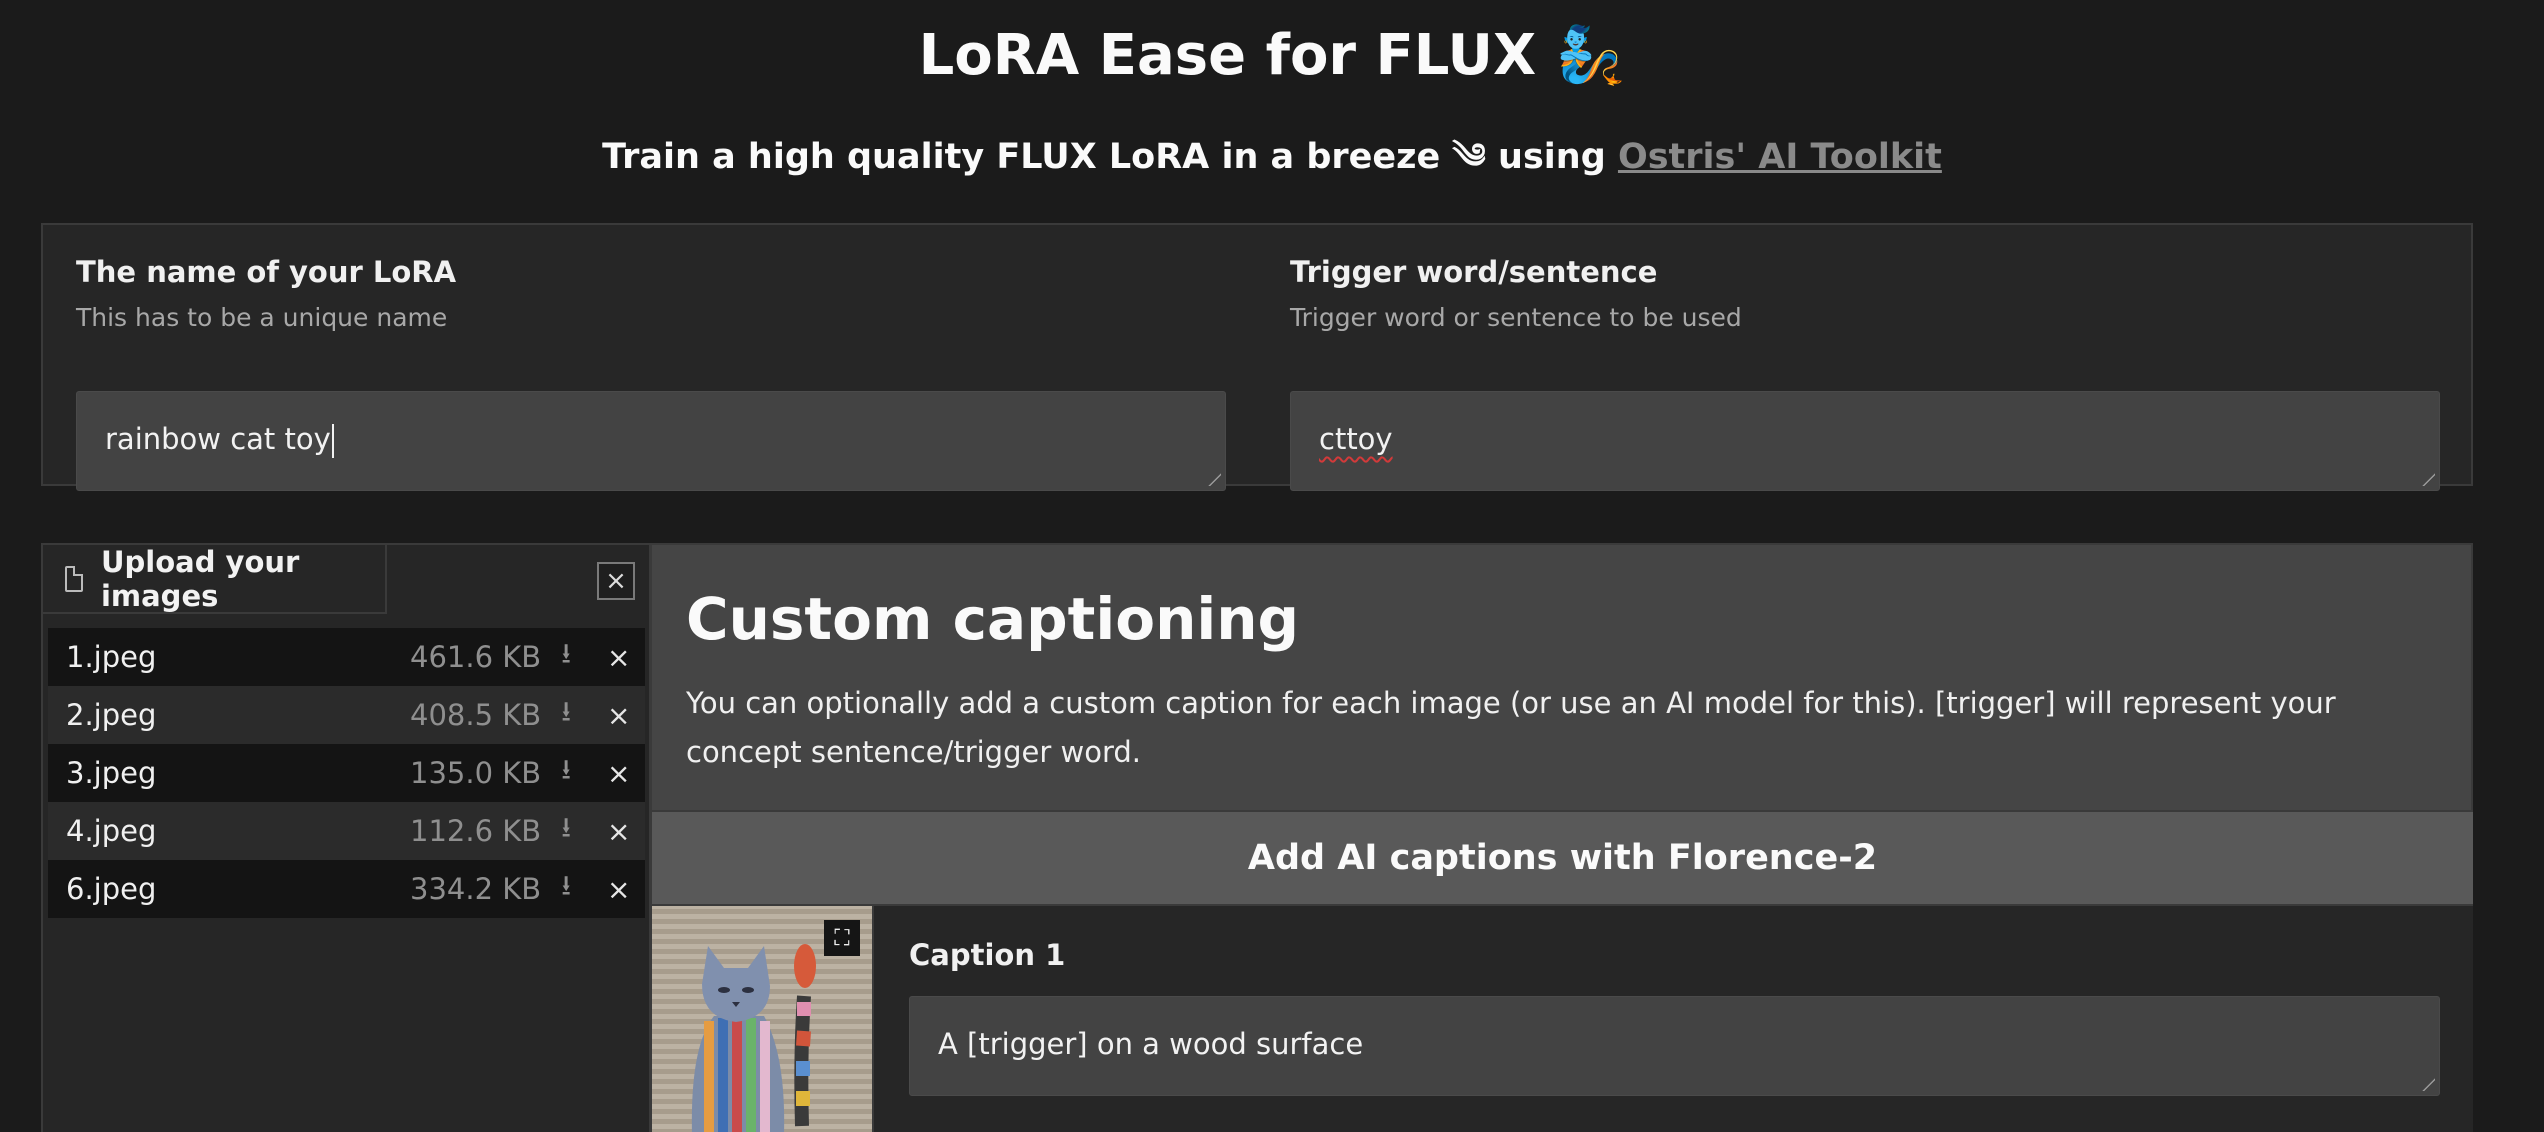 The width and height of the screenshot is (2544, 1132). I want to click on captioning-heading: Custom captioning, so click(993, 619).